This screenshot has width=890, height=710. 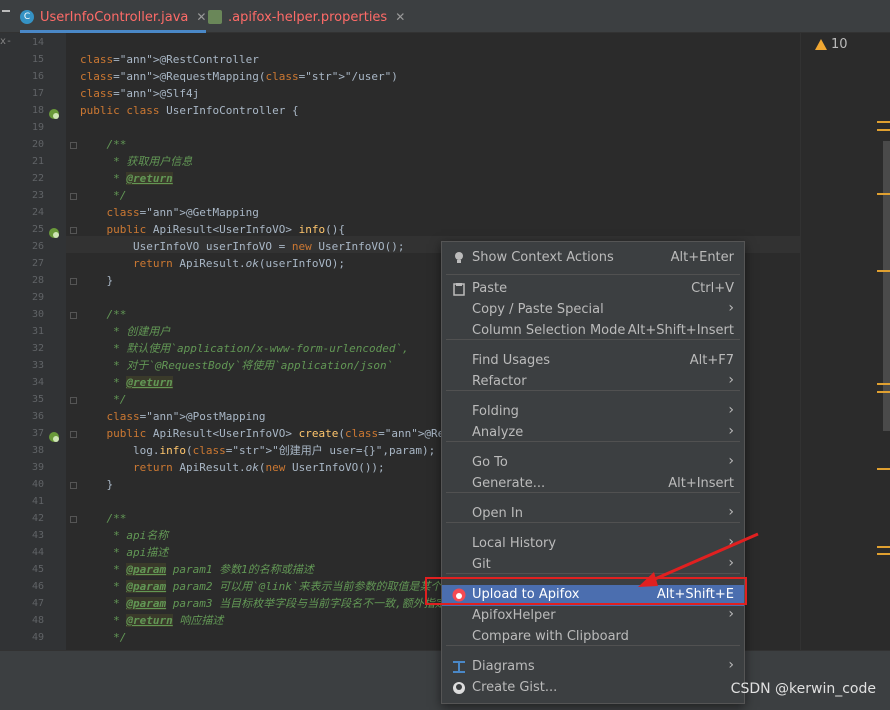 I want to click on code-line: class="ann">@GetMapping, so click(x=182, y=212).